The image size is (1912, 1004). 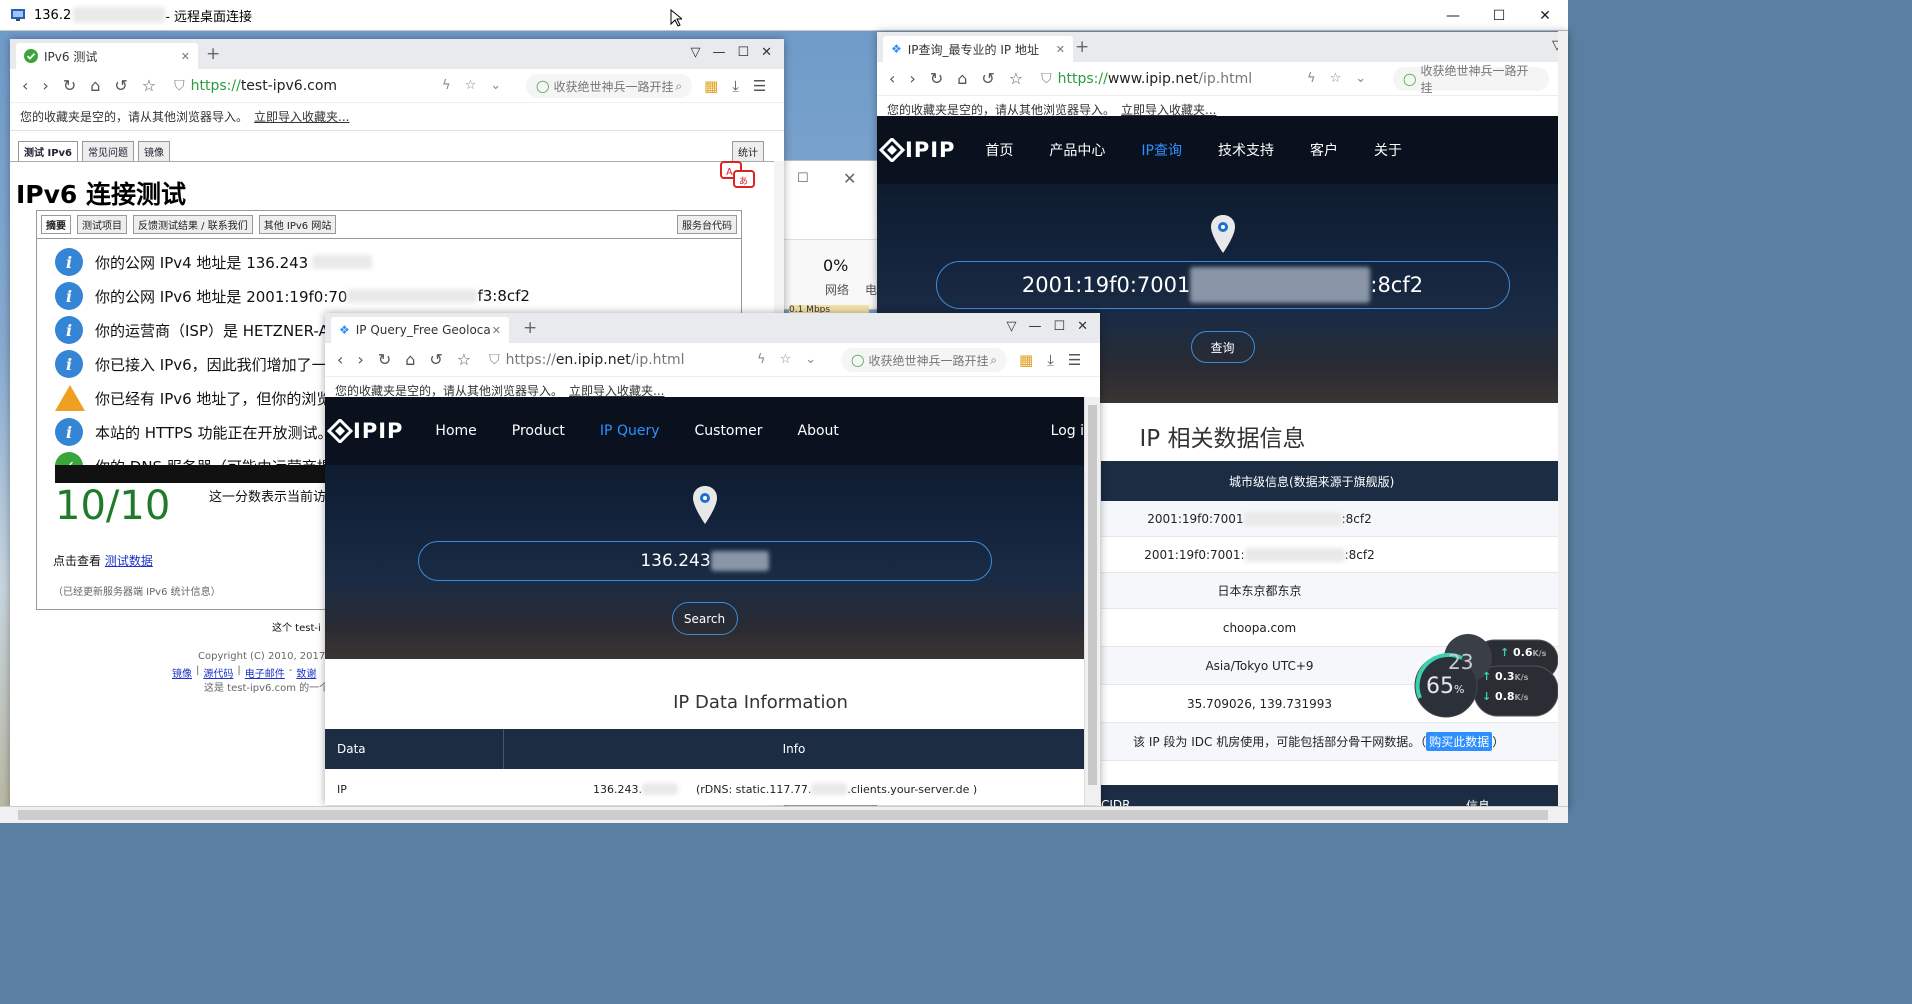 What do you see at coordinates (102, 224) in the screenshot?
I see `subtab-tests: 测试项目` at bounding box center [102, 224].